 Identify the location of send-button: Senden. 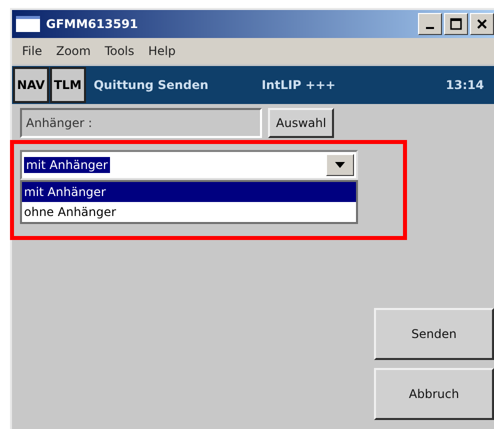
(434, 334).